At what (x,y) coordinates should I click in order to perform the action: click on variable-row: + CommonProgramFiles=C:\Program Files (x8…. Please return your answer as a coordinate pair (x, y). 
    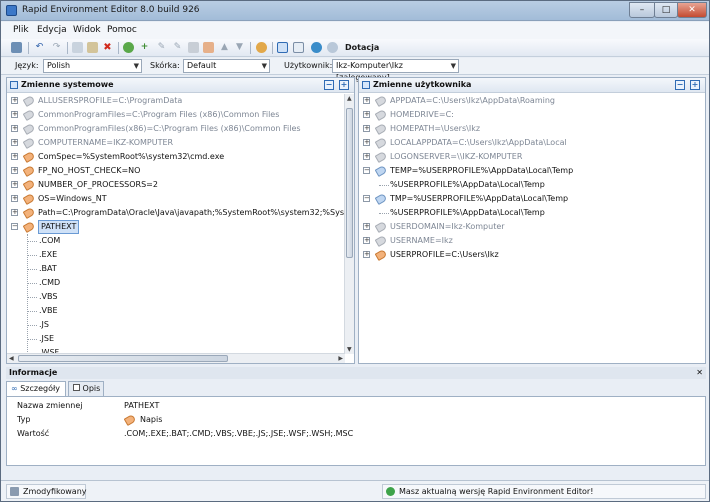
    Looking at the image, I should click on (176, 115).